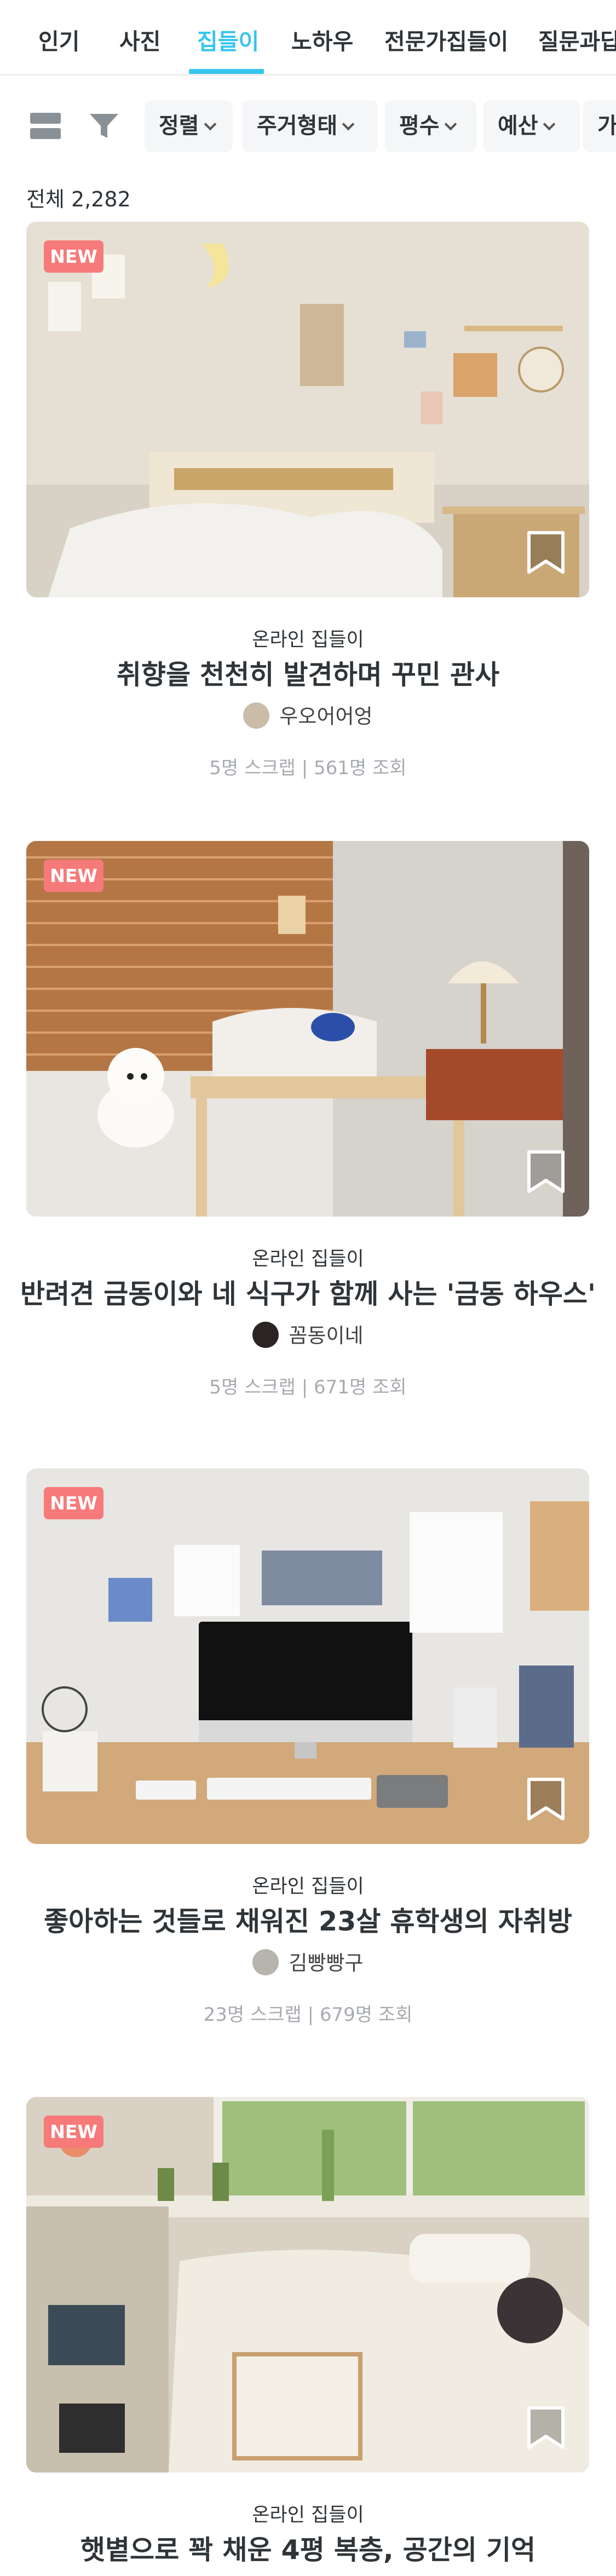 The width and height of the screenshot is (616, 2576). What do you see at coordinates (78, 199) in the screenshot?
I see `total-count: 전체 2,282` at bounding box center [78, 199].